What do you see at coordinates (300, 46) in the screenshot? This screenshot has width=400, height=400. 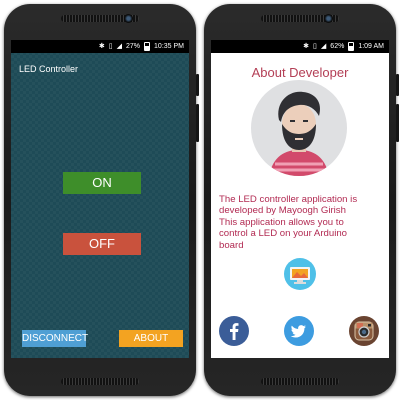 I see `status-bar: ✱ ▯ ◢ 62% 1:09 AM` at bounding box center [300, 46].